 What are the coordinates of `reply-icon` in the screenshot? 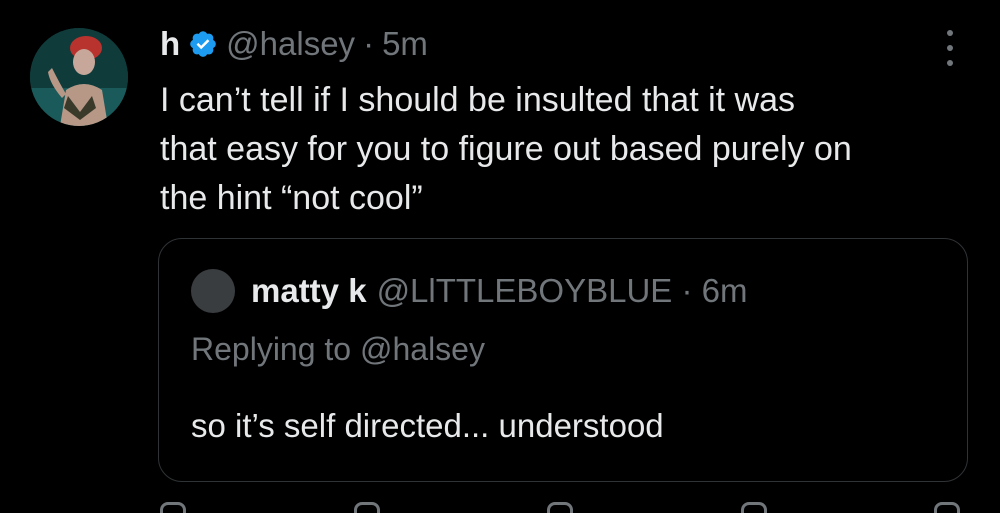 It's located at (173, 507).